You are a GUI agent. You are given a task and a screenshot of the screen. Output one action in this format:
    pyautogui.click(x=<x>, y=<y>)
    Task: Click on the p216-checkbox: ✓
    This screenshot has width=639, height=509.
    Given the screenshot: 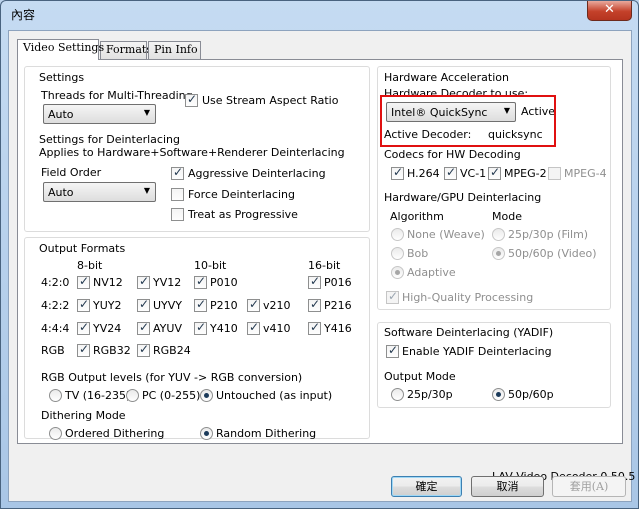 What is the action you would take?
    pyautogui.click(x=314, y=304)
    